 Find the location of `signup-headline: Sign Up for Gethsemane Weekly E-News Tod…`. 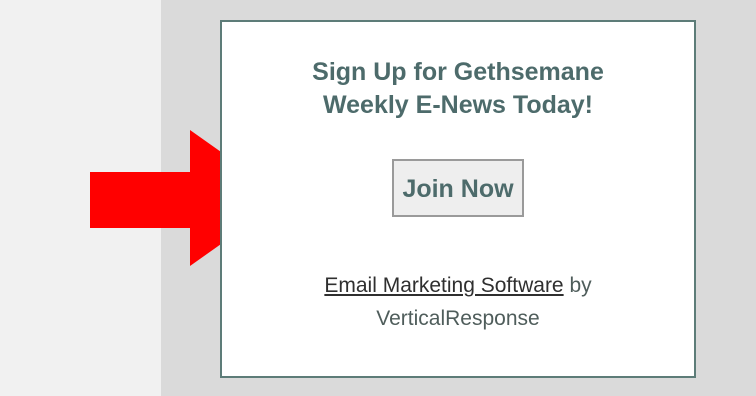

signup-headline: Sign Up for Gethsemane Weekly E-News Tod… is located at coordinates (458, 89).